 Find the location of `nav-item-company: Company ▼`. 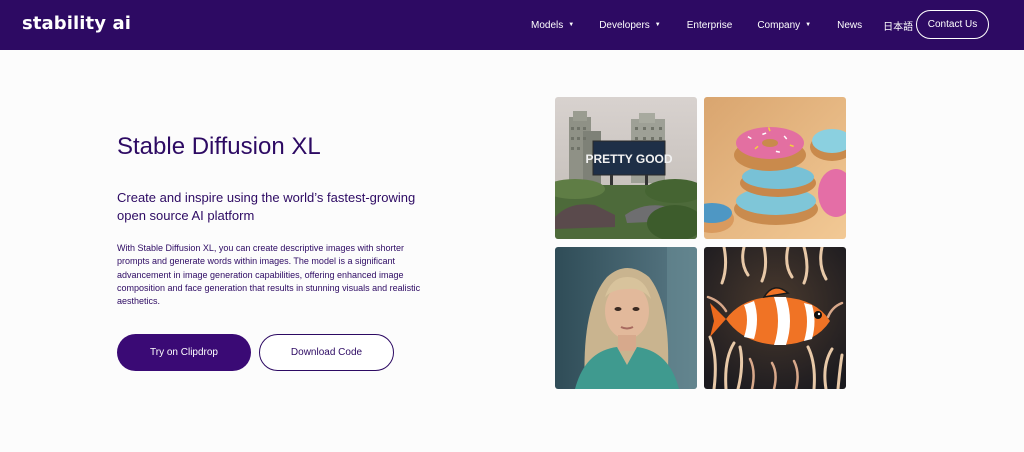

nav-item-company: Company ▼ is located at coordinates (784, 25).